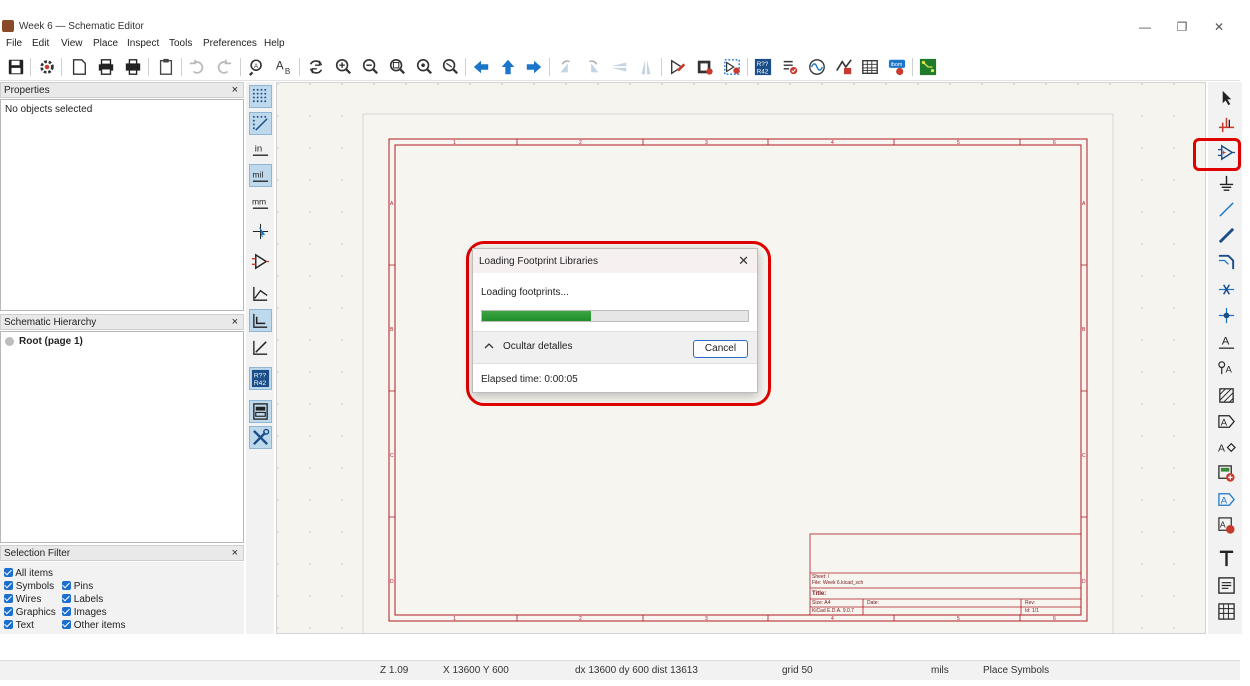 This screenshot has width=1250, height=686. I want to click on zoom-objects-button, so click(424, 67).